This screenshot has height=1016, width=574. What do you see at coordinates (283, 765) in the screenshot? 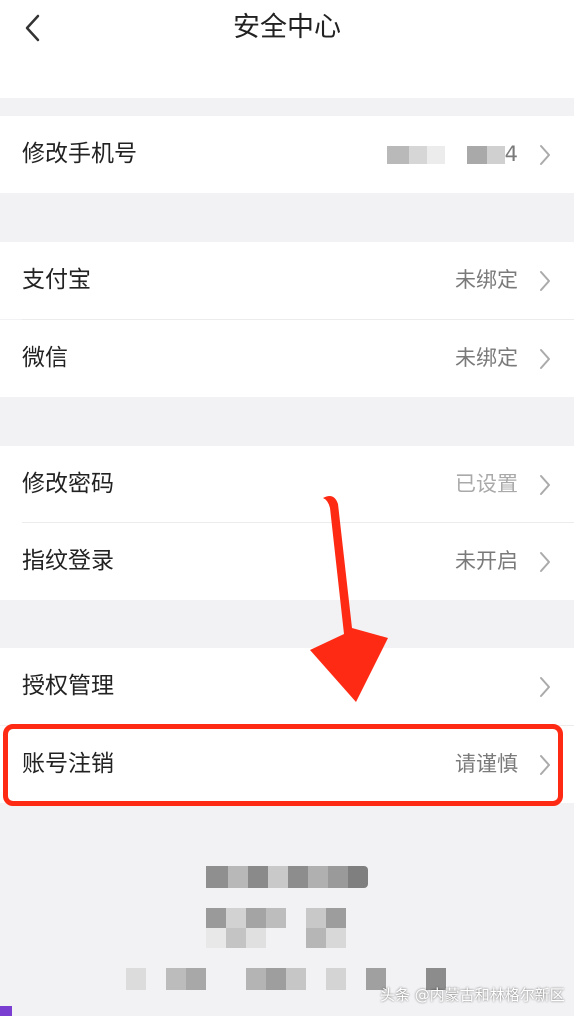
I see `highlight-box` at bounding box center [283, 765].